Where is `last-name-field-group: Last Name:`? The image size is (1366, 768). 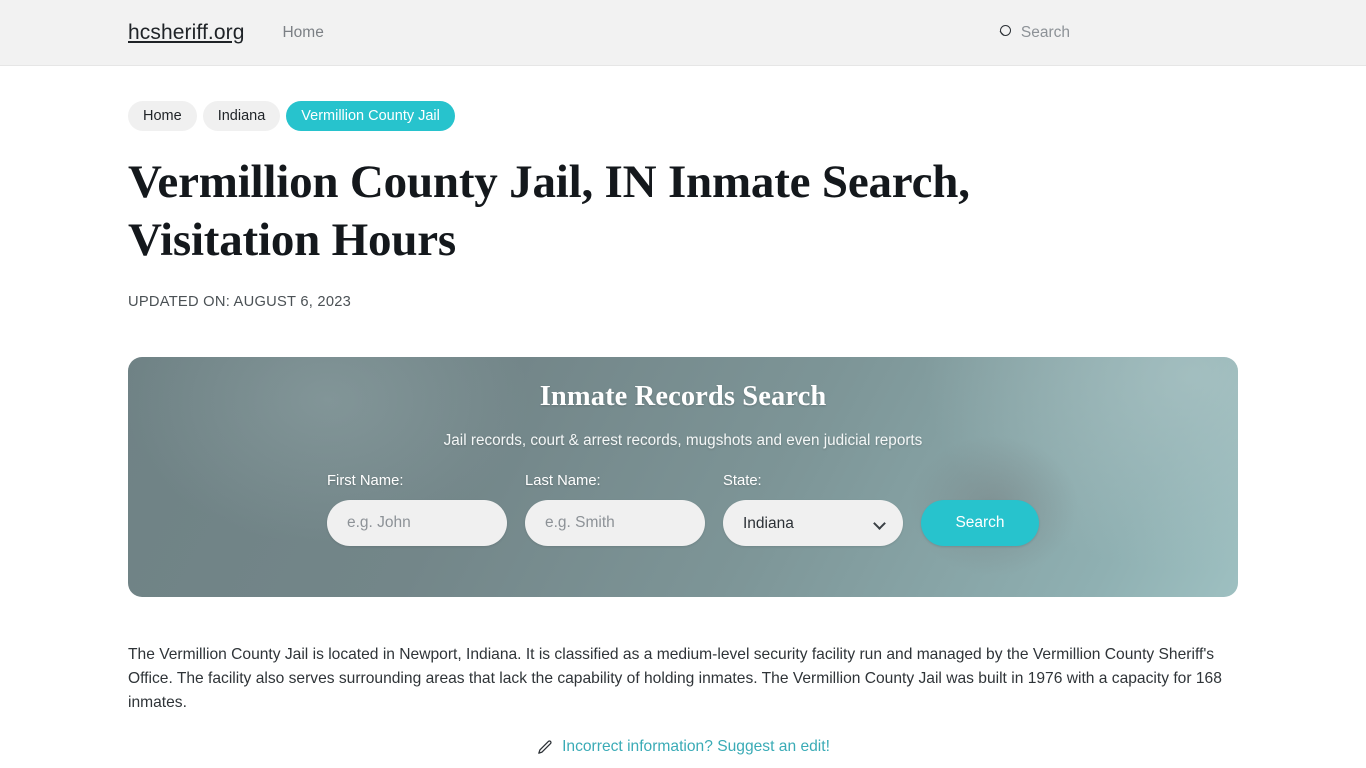 last-name-field-group: Last Name: is located at coordinates (615, 509).